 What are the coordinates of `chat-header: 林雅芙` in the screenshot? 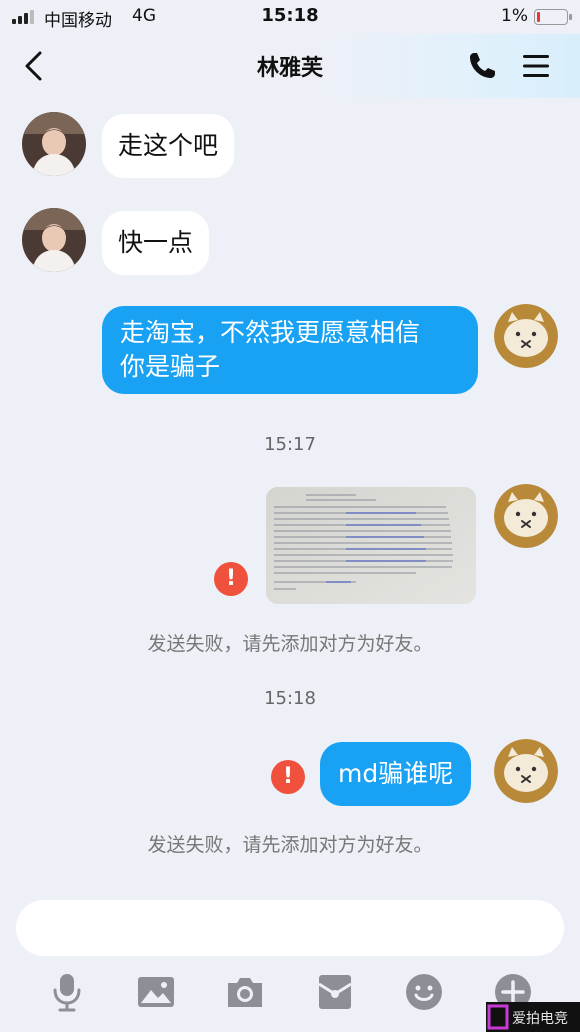 It's located at (290, 66).